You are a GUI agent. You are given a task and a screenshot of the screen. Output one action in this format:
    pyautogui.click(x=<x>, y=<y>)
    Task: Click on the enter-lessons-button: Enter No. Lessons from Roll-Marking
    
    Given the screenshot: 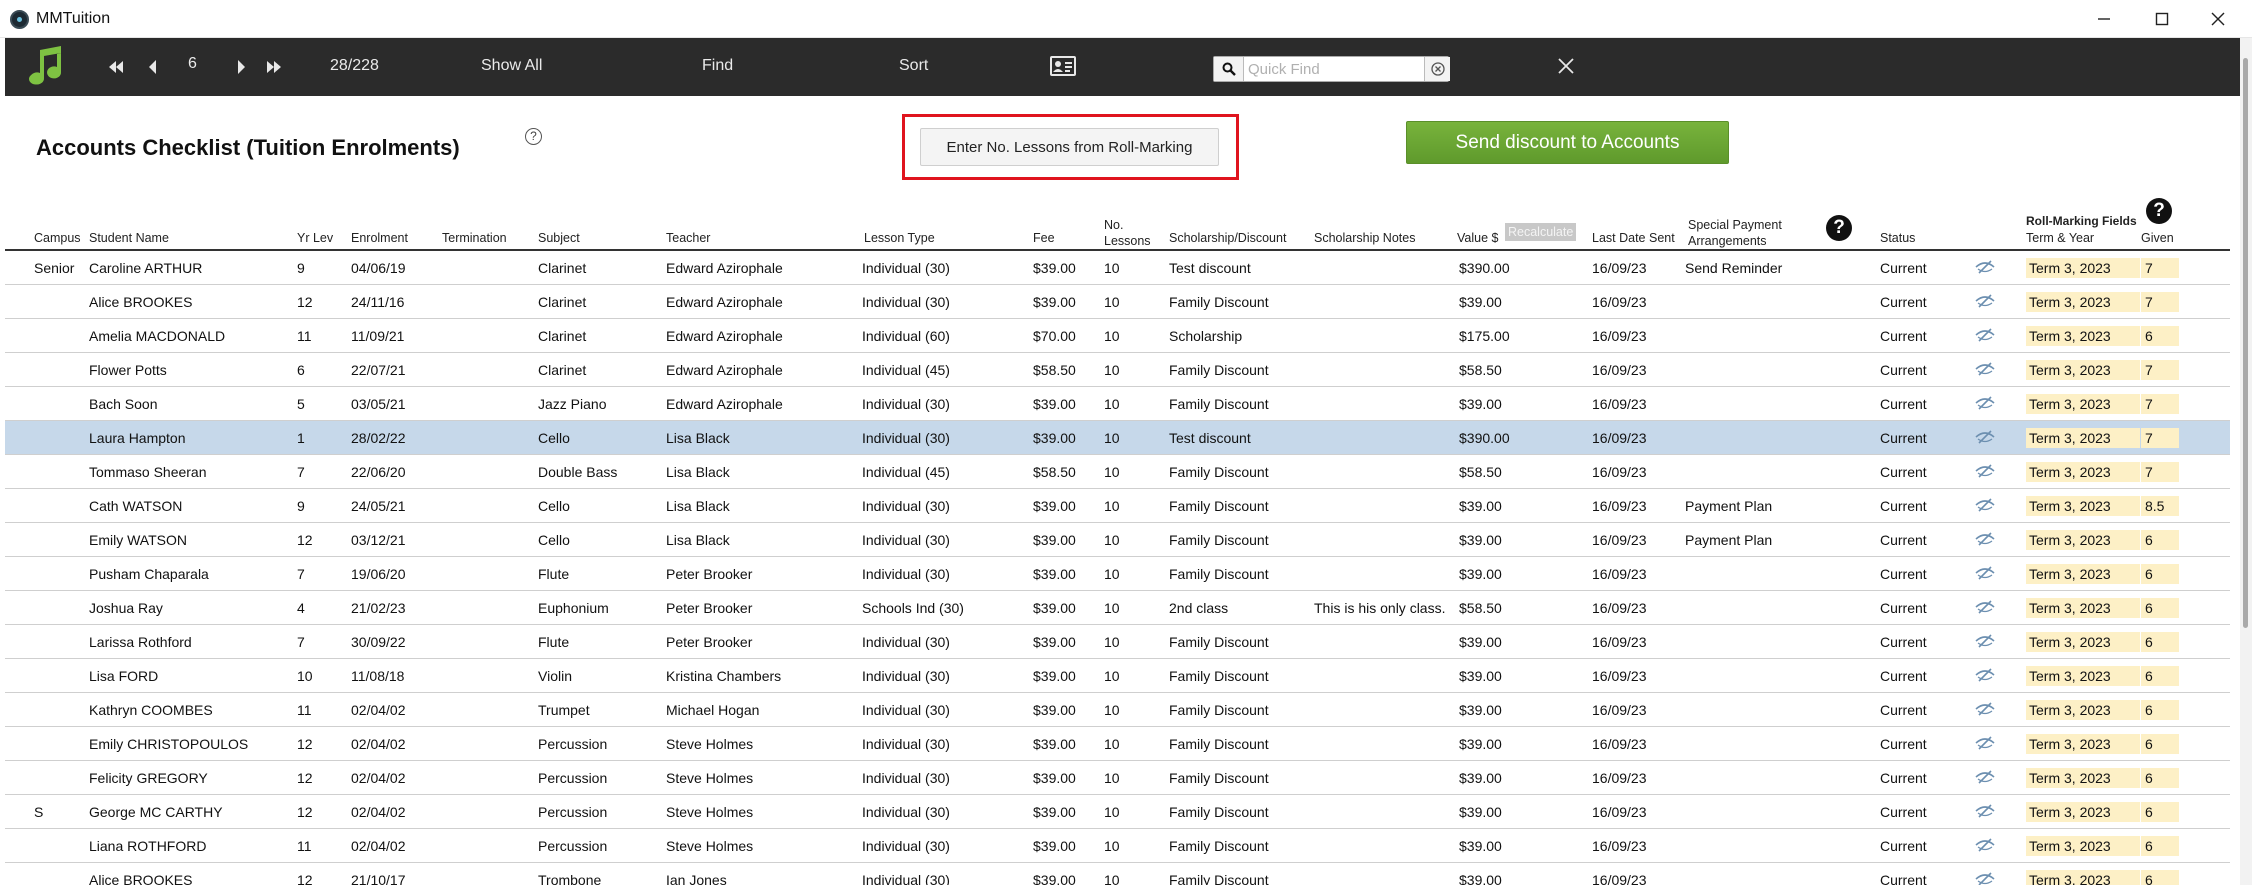 What is the action you would take?
    pyautogui.click(x=1069, y=147)
    